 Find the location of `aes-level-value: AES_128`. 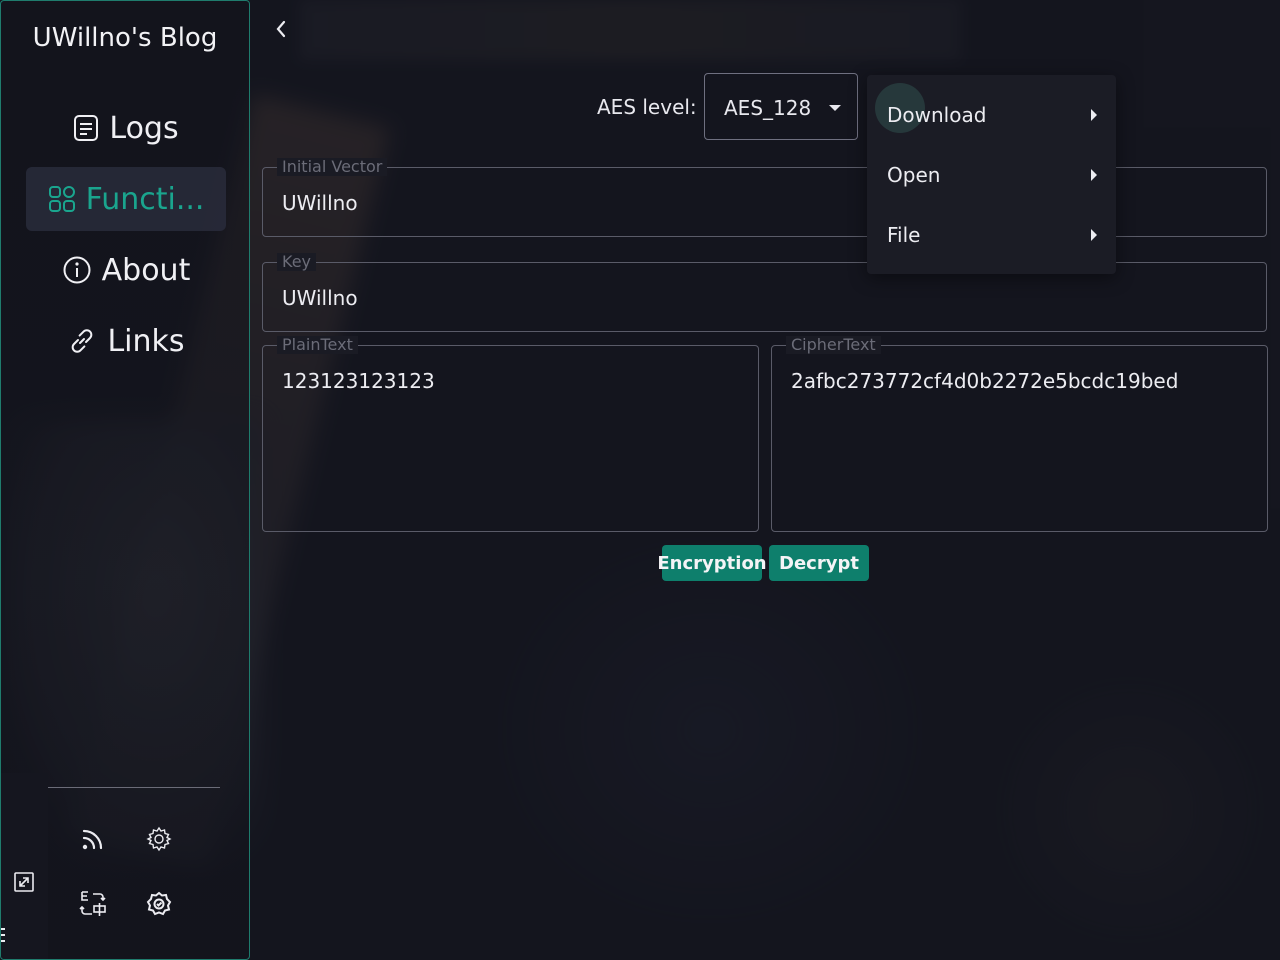

aes-level-value: AES_128 is located at coordinates (768, 108).